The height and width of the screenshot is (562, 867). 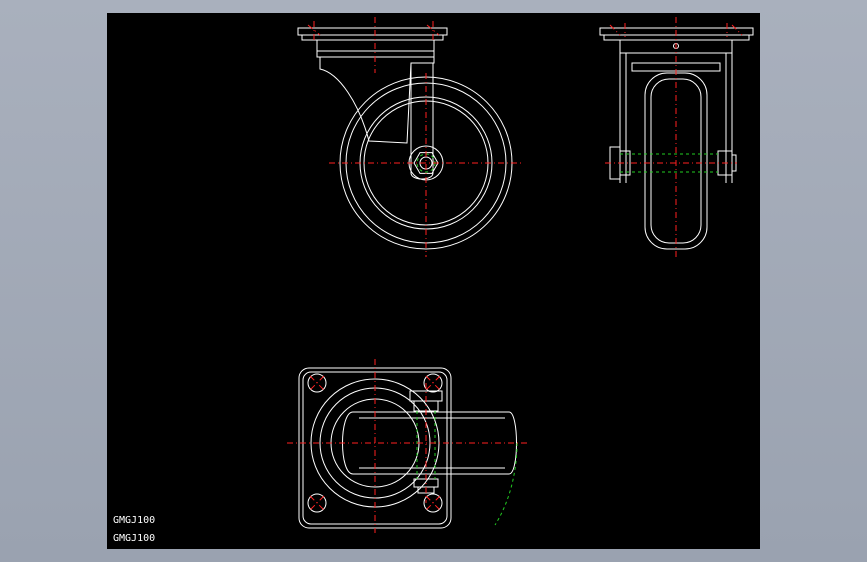 I want to click on top-view, so click(x=407, y=446).